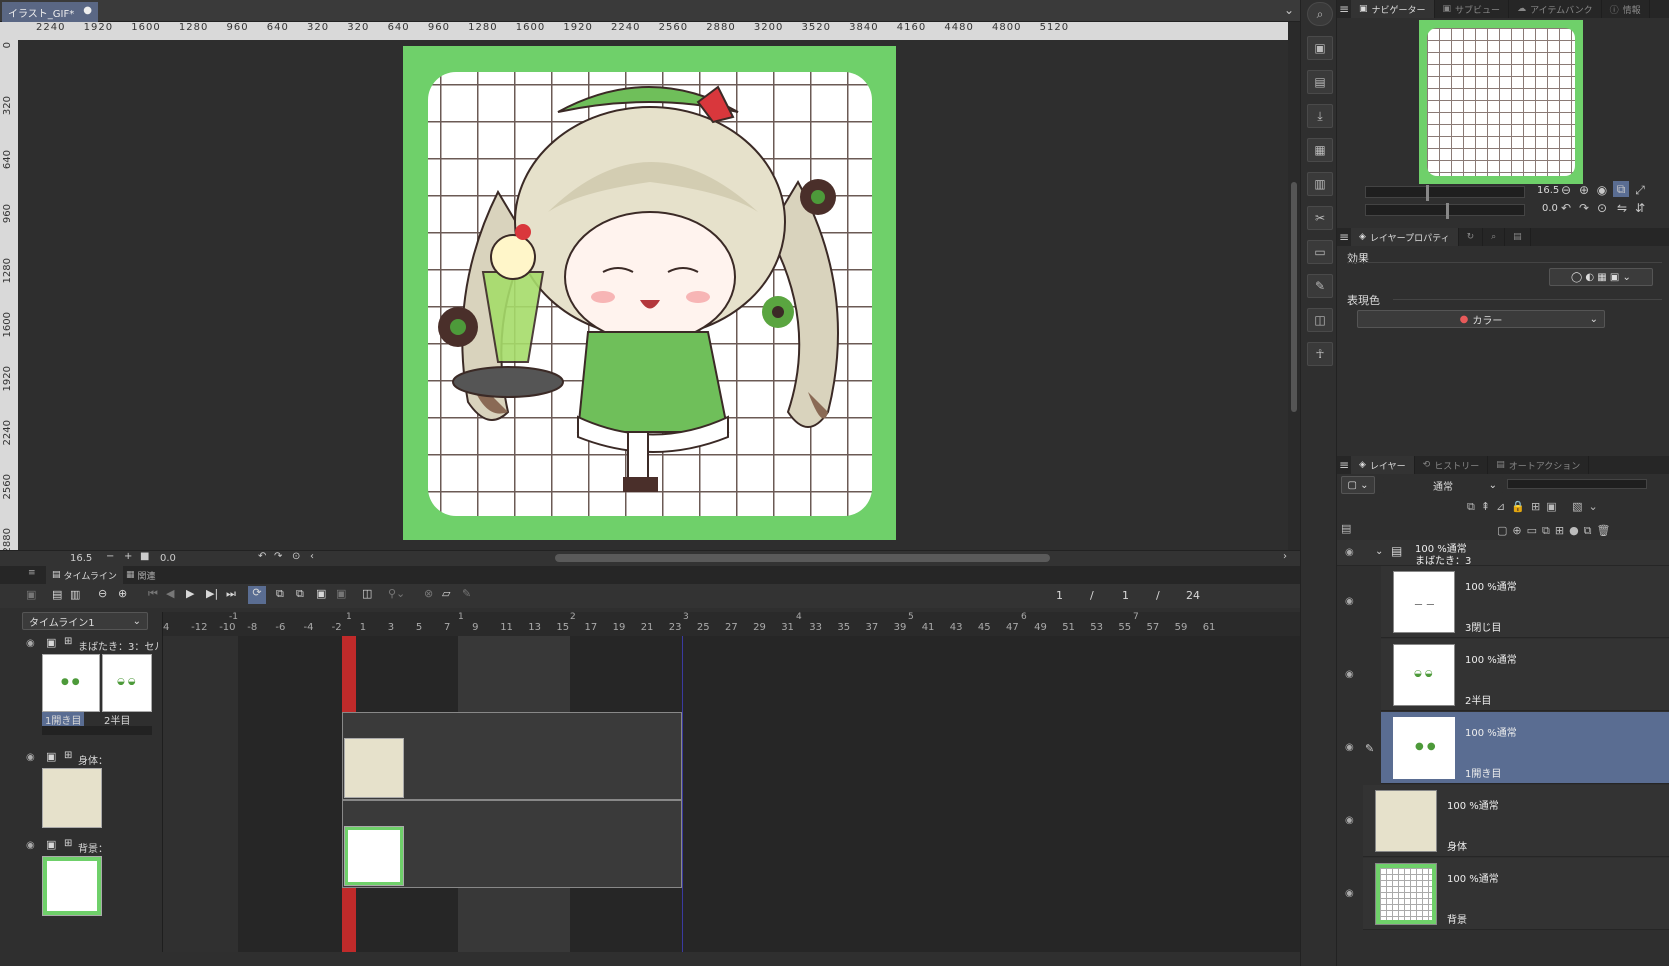 The width and height of the screenshot is (1669, 966). I want to click on tab-subview: ▣ サブビュー, so click(1472, 9).